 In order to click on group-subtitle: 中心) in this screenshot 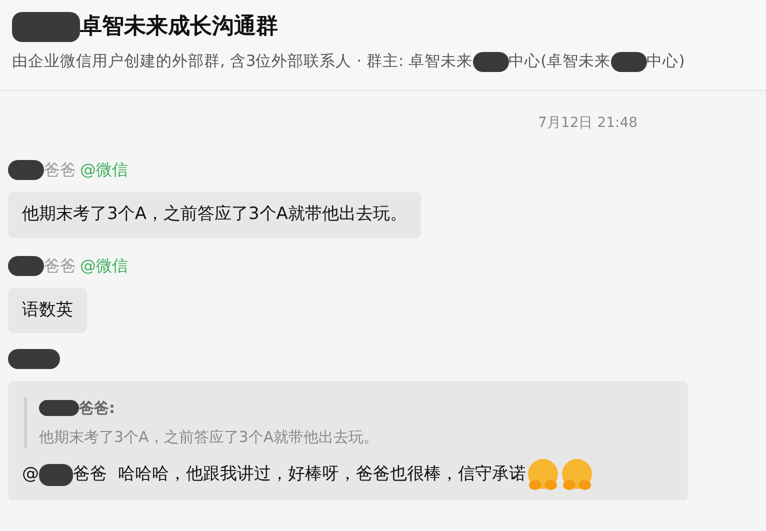, I will do `click(665, 61)`.